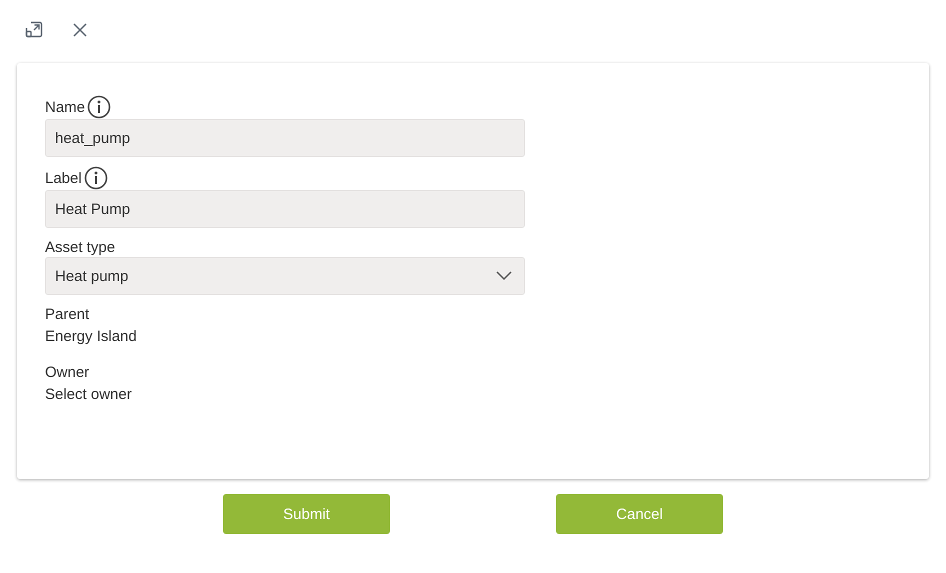 Image resolution: width=946 pixels, height=573 pixels. Describe the element at coordinates (285, 209) in the screenshot. I see `input-field: Heat Pump` at that location.